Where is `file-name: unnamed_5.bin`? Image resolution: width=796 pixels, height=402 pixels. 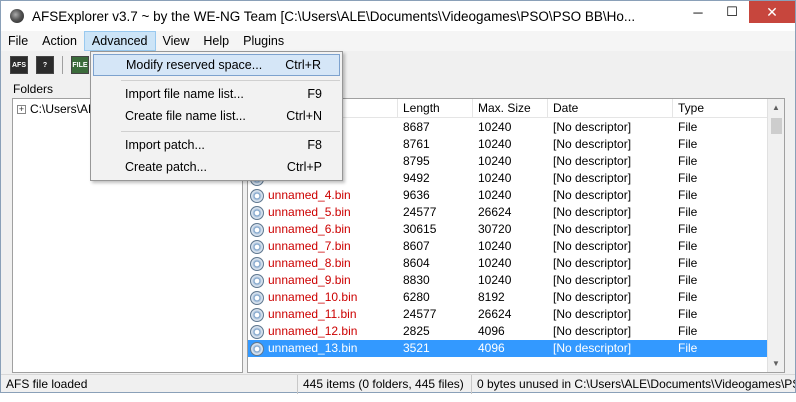
file-name: unnamed_5.bin is located at coordinates (309, 212).